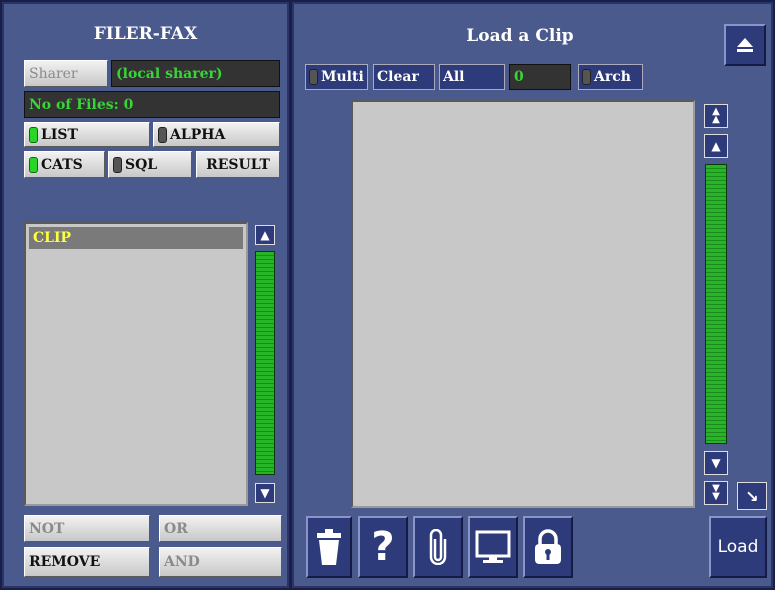 The width and height of the screenshot is (775, 590). I want to click on cats-led-indicator, so click(33, 164).